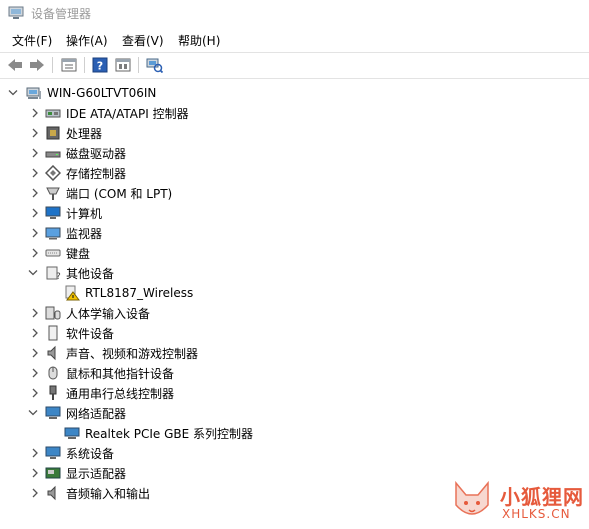  I want to click on tree-item: 监视器, so click(280, 233).